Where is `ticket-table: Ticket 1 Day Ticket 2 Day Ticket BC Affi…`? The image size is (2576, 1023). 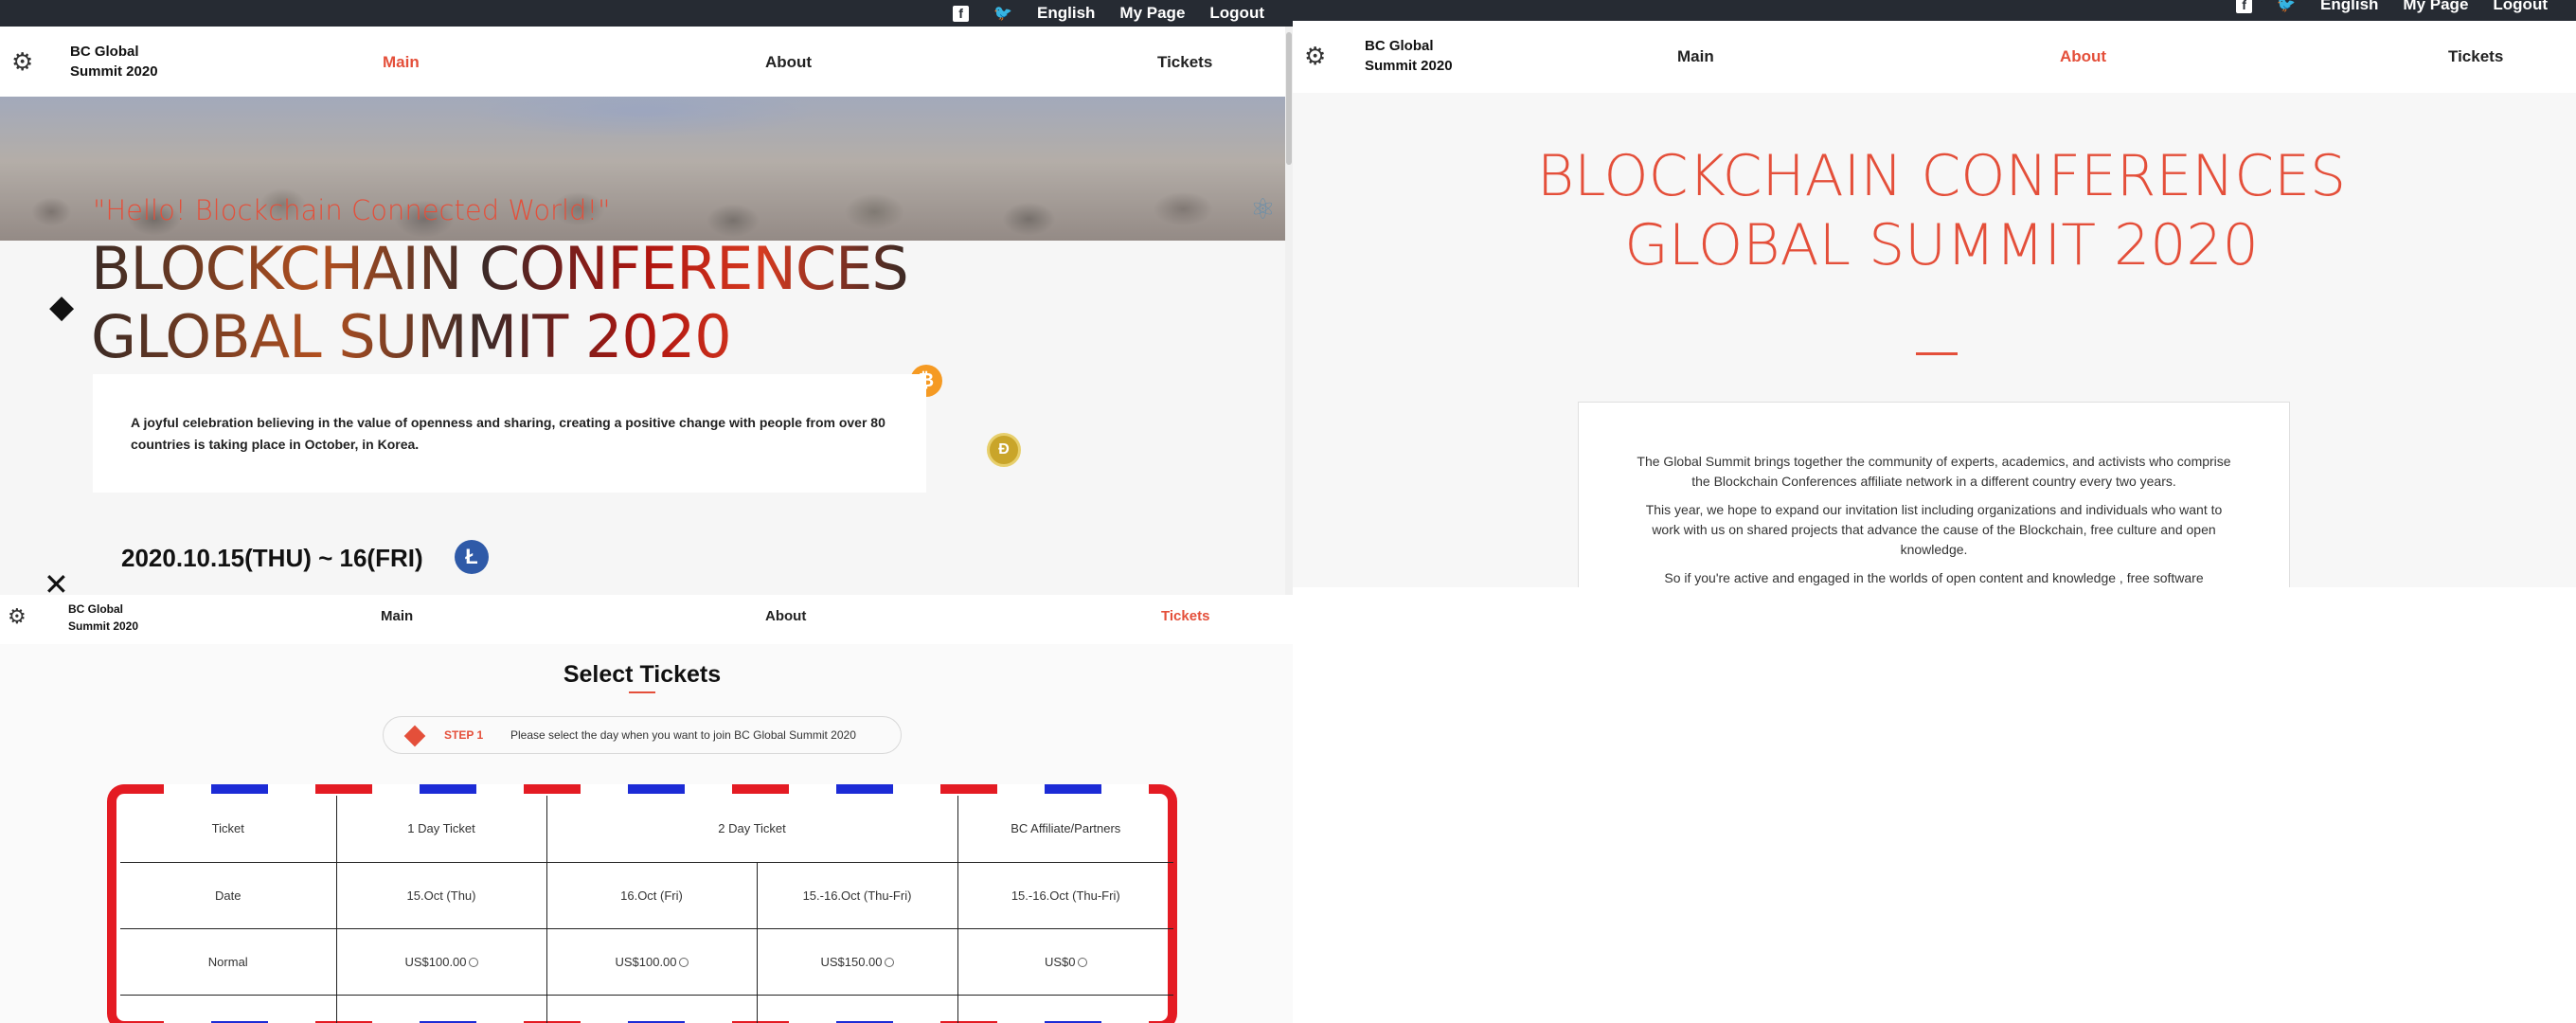
ticket-table: Ticket 1 Day Ticket 2 Day Ticket BC Affi… is located at coordinates (646, 909).